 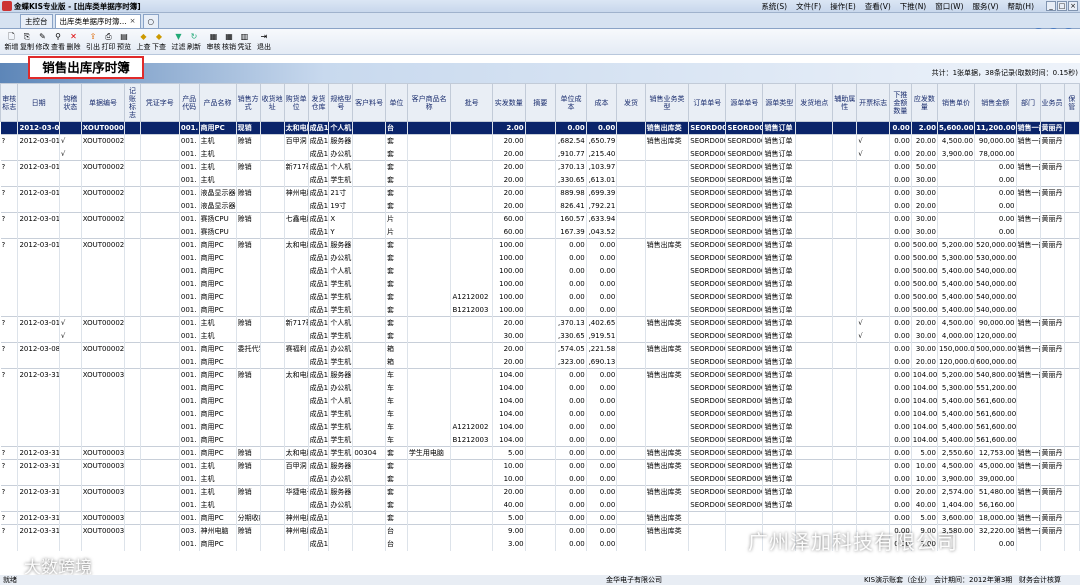 What do you see at coordinates (97, 21) in the screenshot?
I see `tab-outbound-list: 出库类单据序时簿... ×` at bounding box center [97, 21].